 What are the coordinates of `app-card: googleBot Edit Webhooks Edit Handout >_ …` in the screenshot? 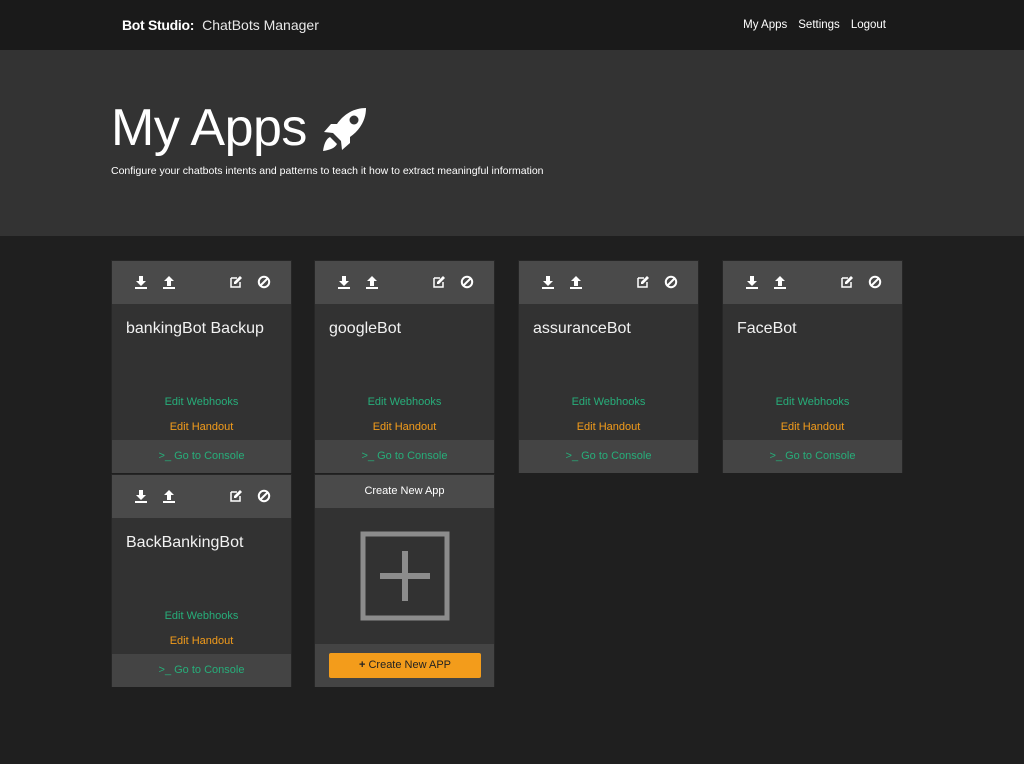 It's located at (404, 366).